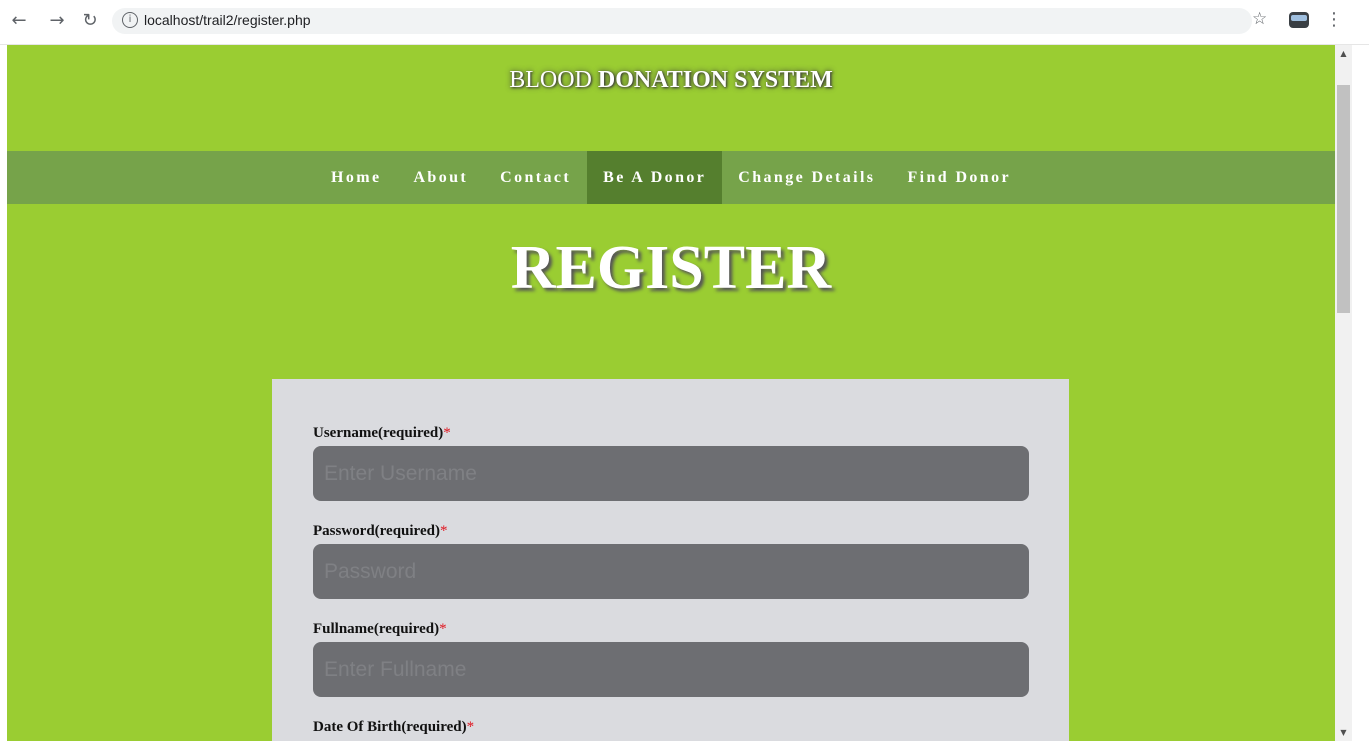  I want to click on site-title-normal: BLOOD, so click(553, 80).